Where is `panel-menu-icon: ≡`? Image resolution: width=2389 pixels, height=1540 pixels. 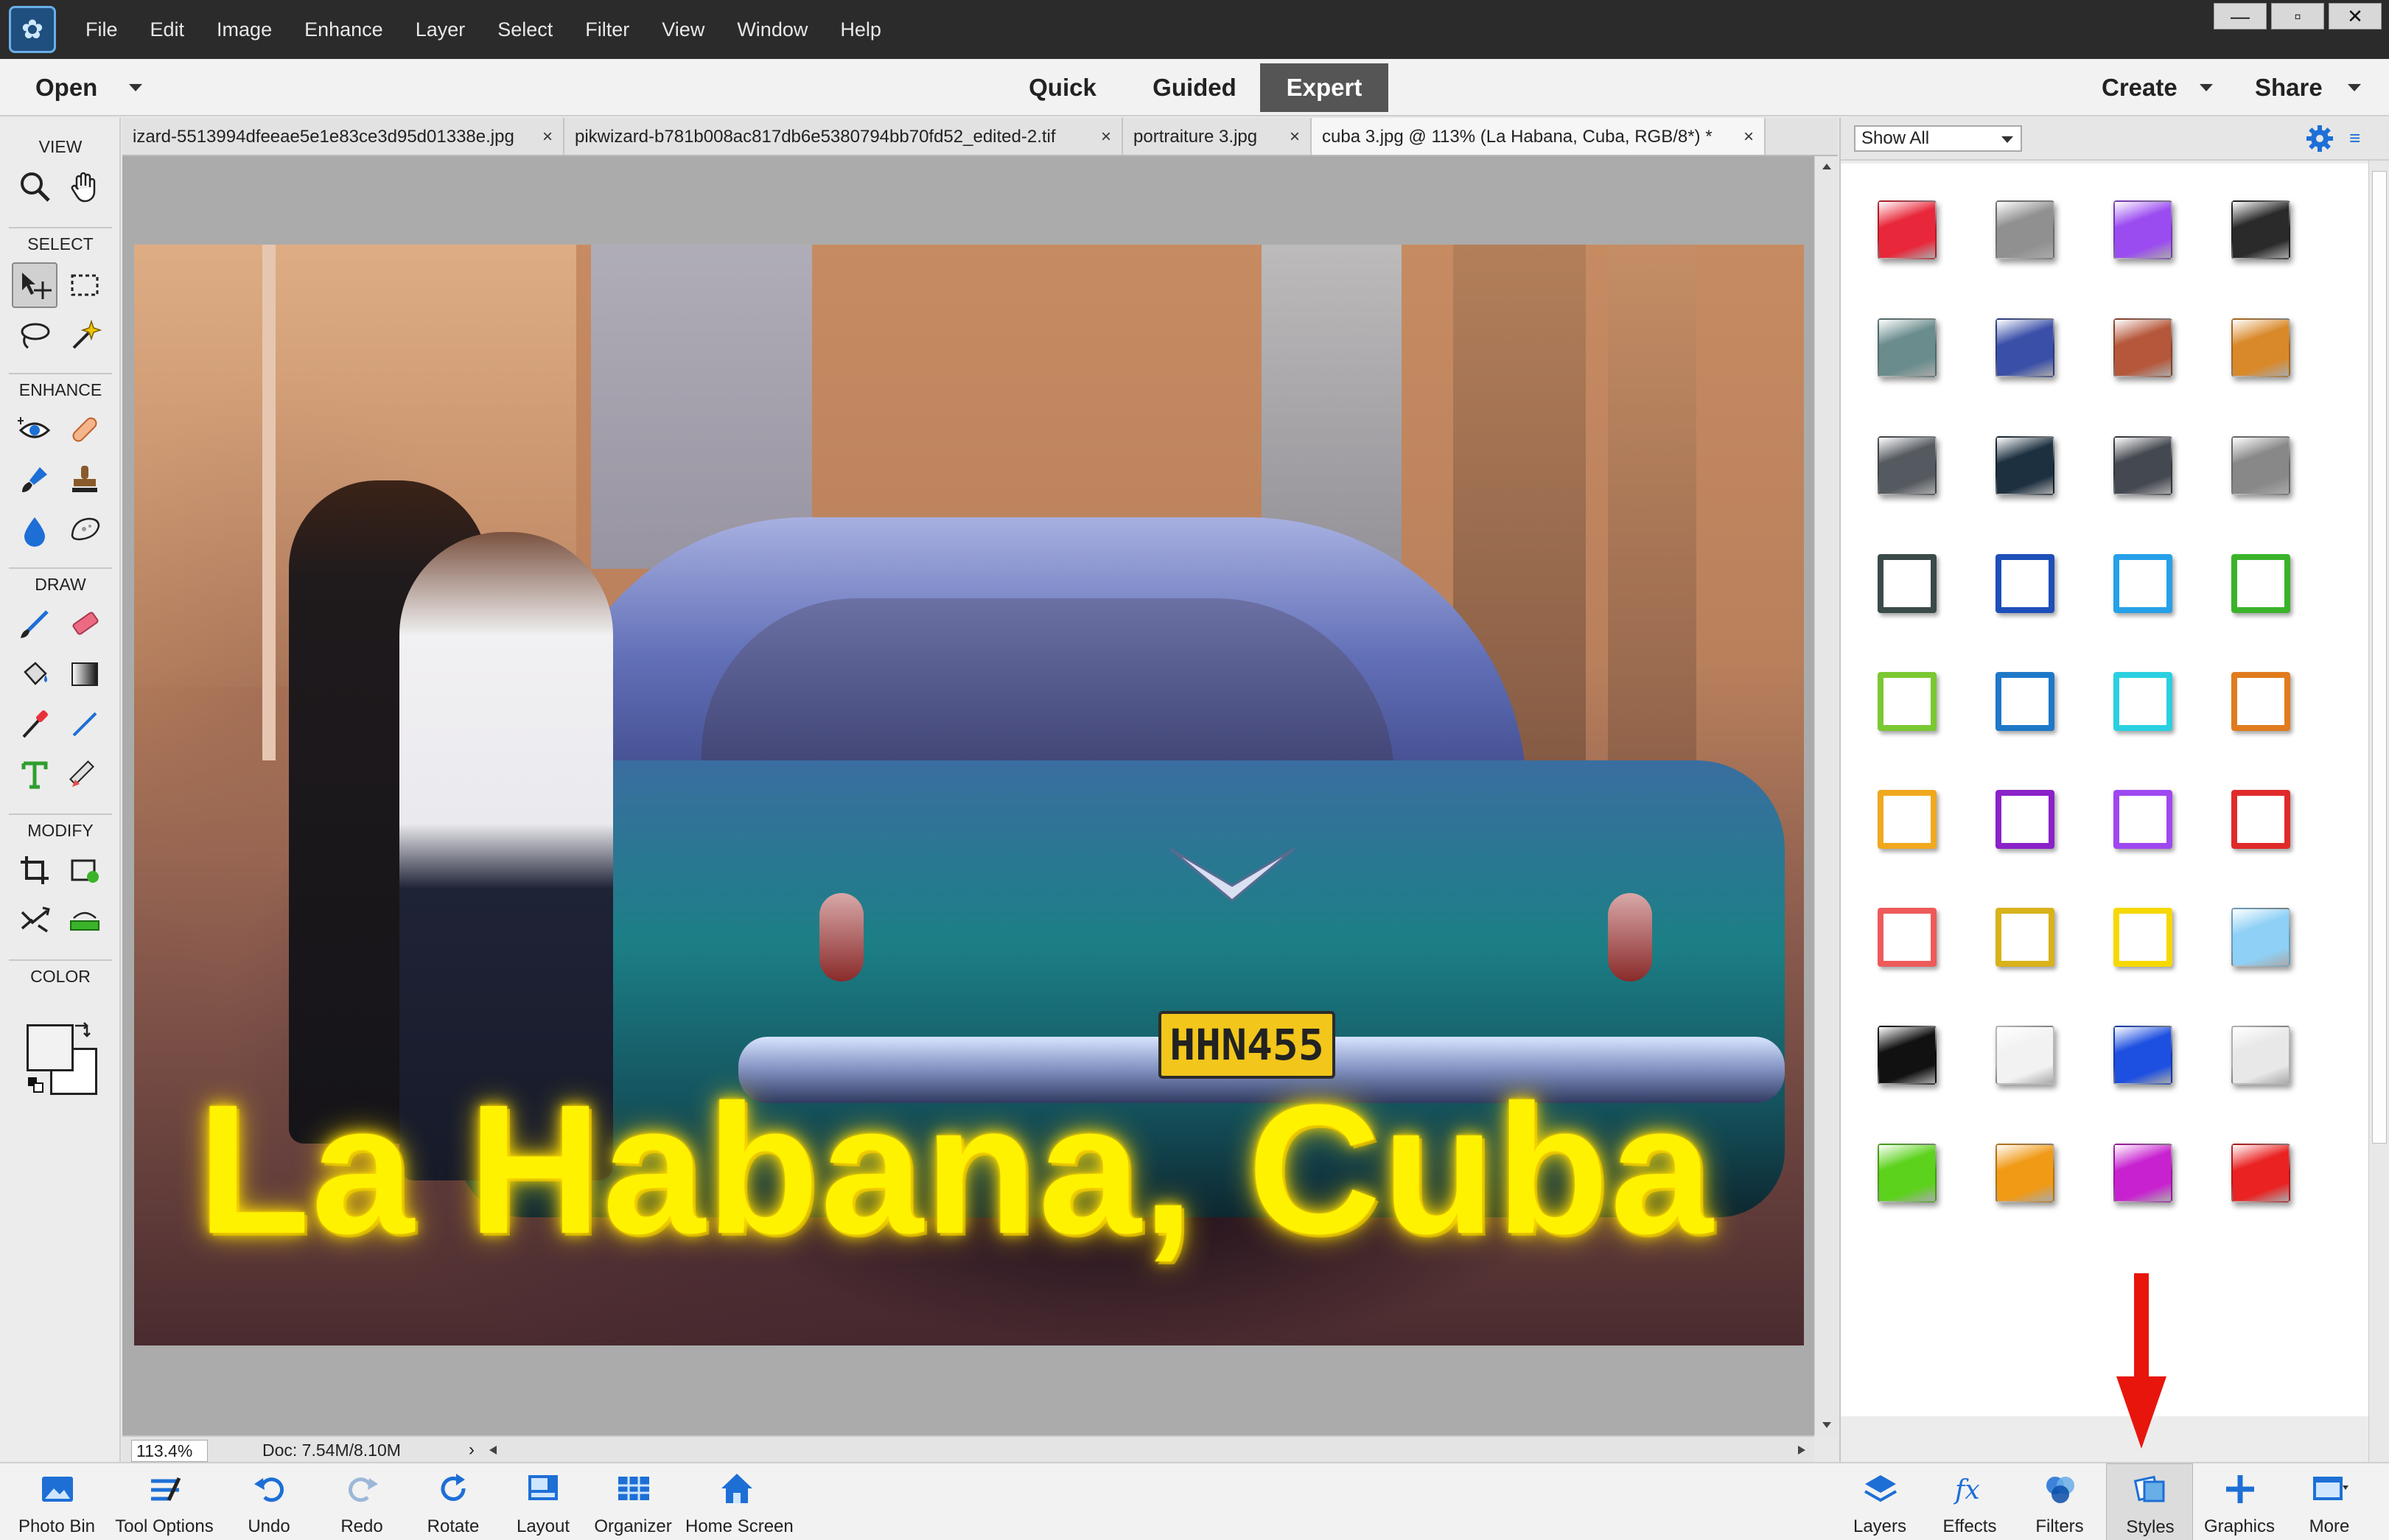
panel-menu-icon: ≡ is located at coordinates (2355, 138).